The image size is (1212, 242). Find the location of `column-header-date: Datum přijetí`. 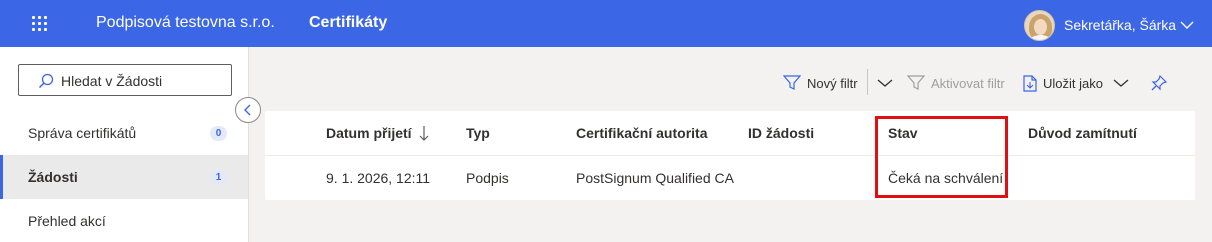

column-header-date: Datum přijetí is located at coordinates (377, 133).